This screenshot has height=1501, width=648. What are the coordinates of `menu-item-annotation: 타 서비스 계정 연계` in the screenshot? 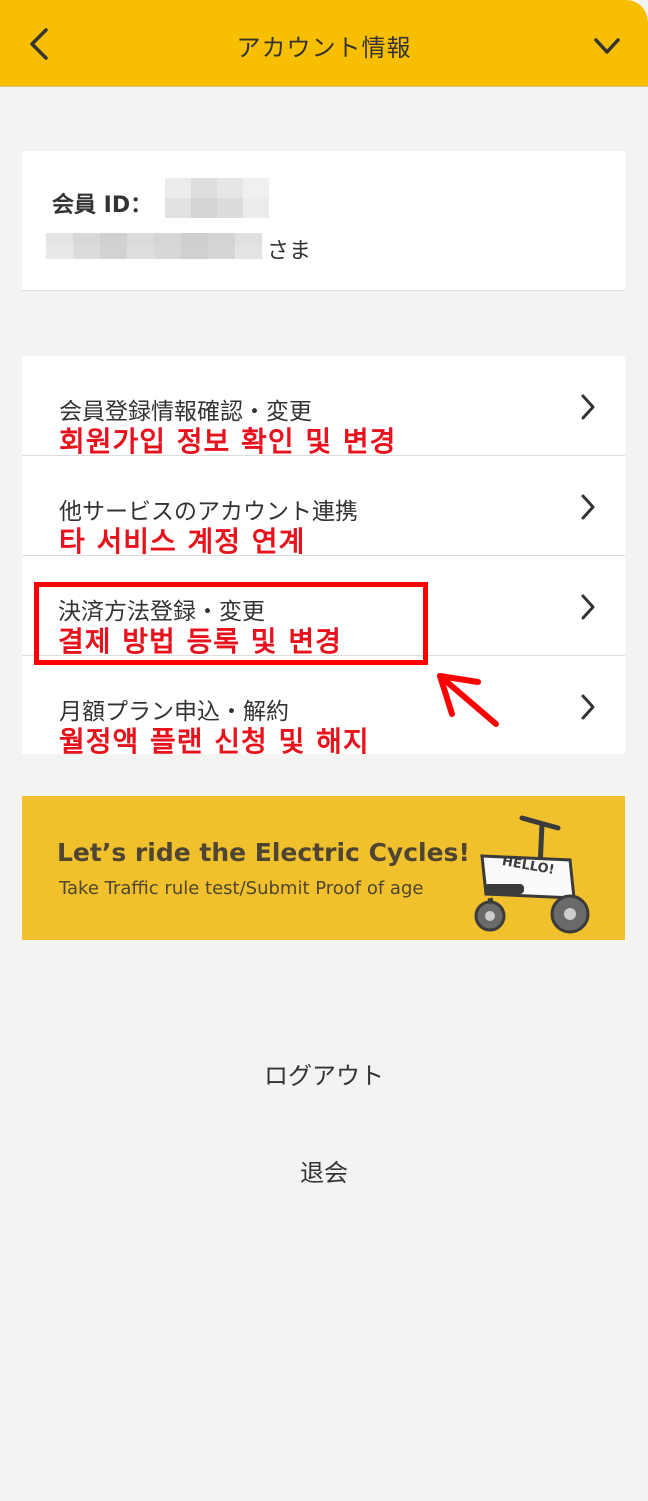 It's located at (182, 541).